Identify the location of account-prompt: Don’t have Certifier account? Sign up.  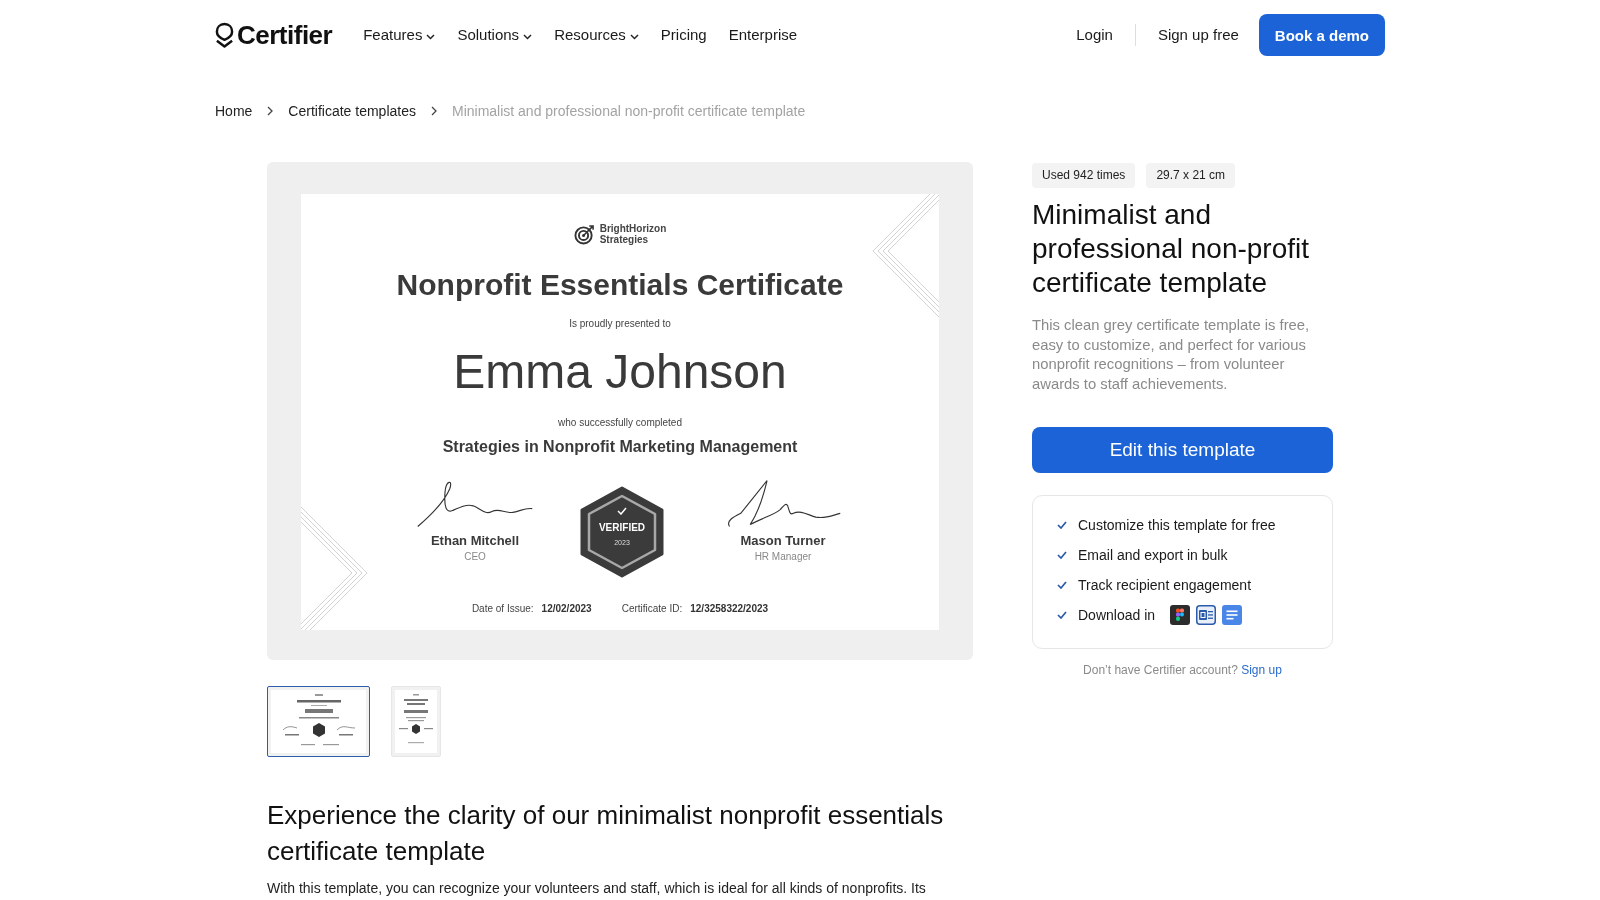
(1182, 669).